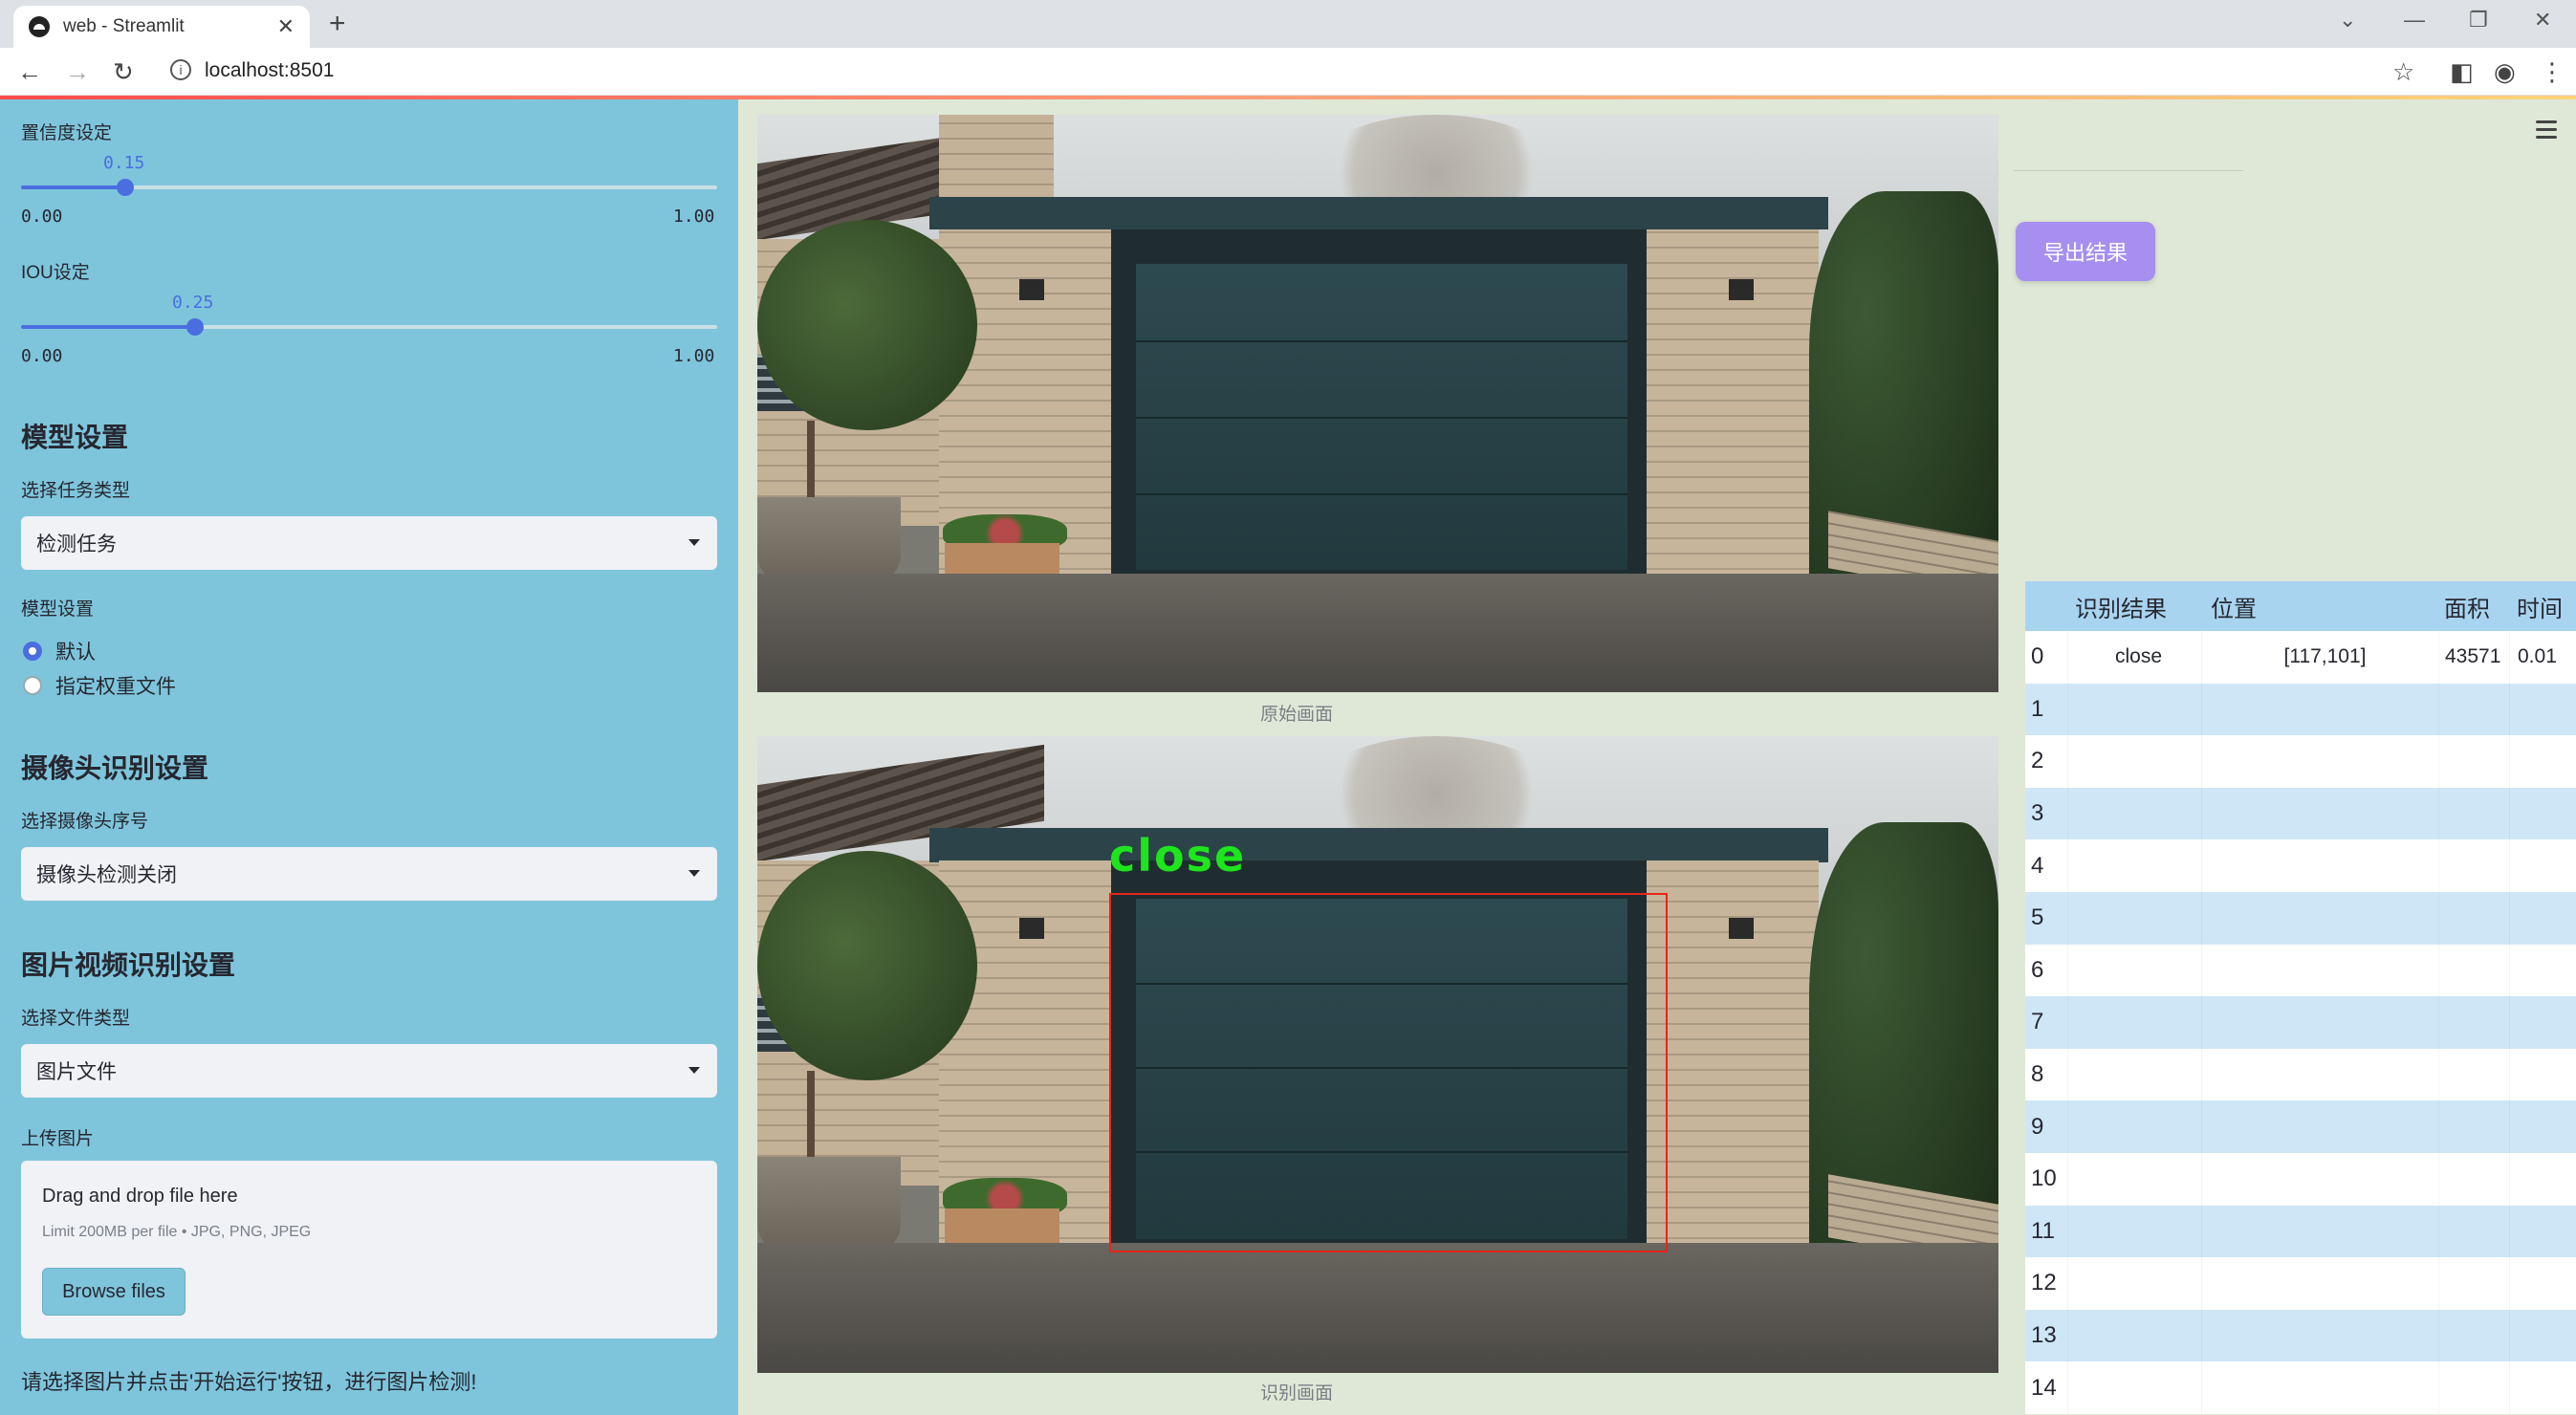  I want to click on scene-driveway, so click(1377, 633).